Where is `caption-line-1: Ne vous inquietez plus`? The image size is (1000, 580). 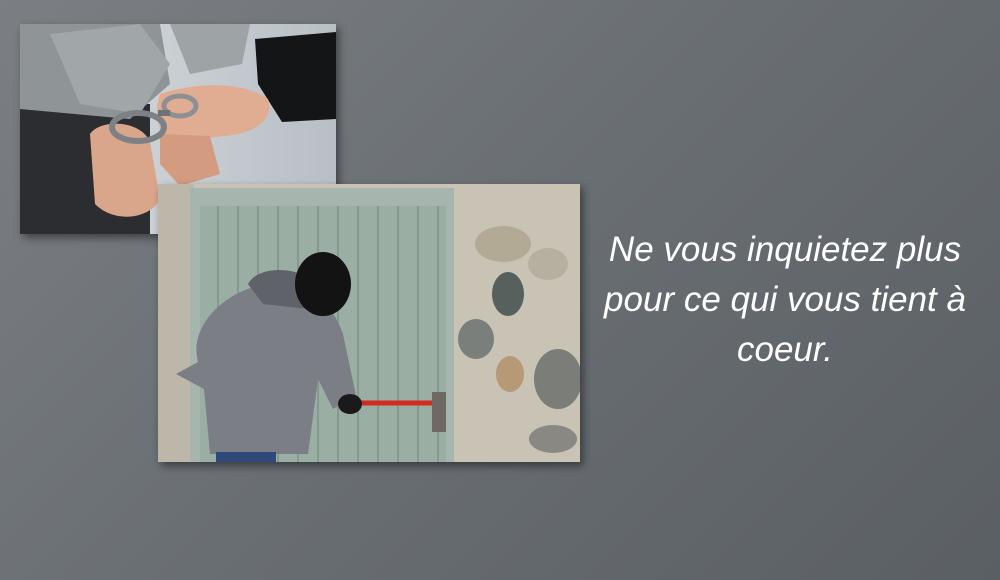
caption-line-1: Ne vous inquietez plus is located at coordinates (785, 249).